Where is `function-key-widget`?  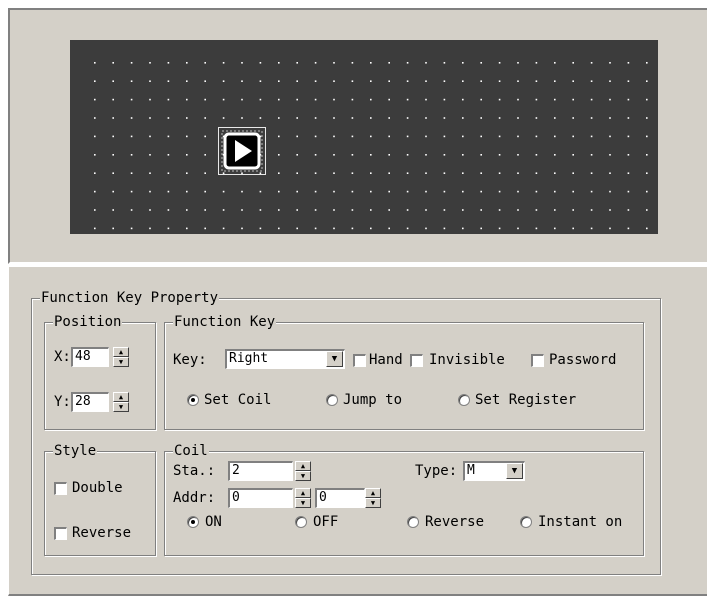
function-key-widget is located at coordinates (242, 151).